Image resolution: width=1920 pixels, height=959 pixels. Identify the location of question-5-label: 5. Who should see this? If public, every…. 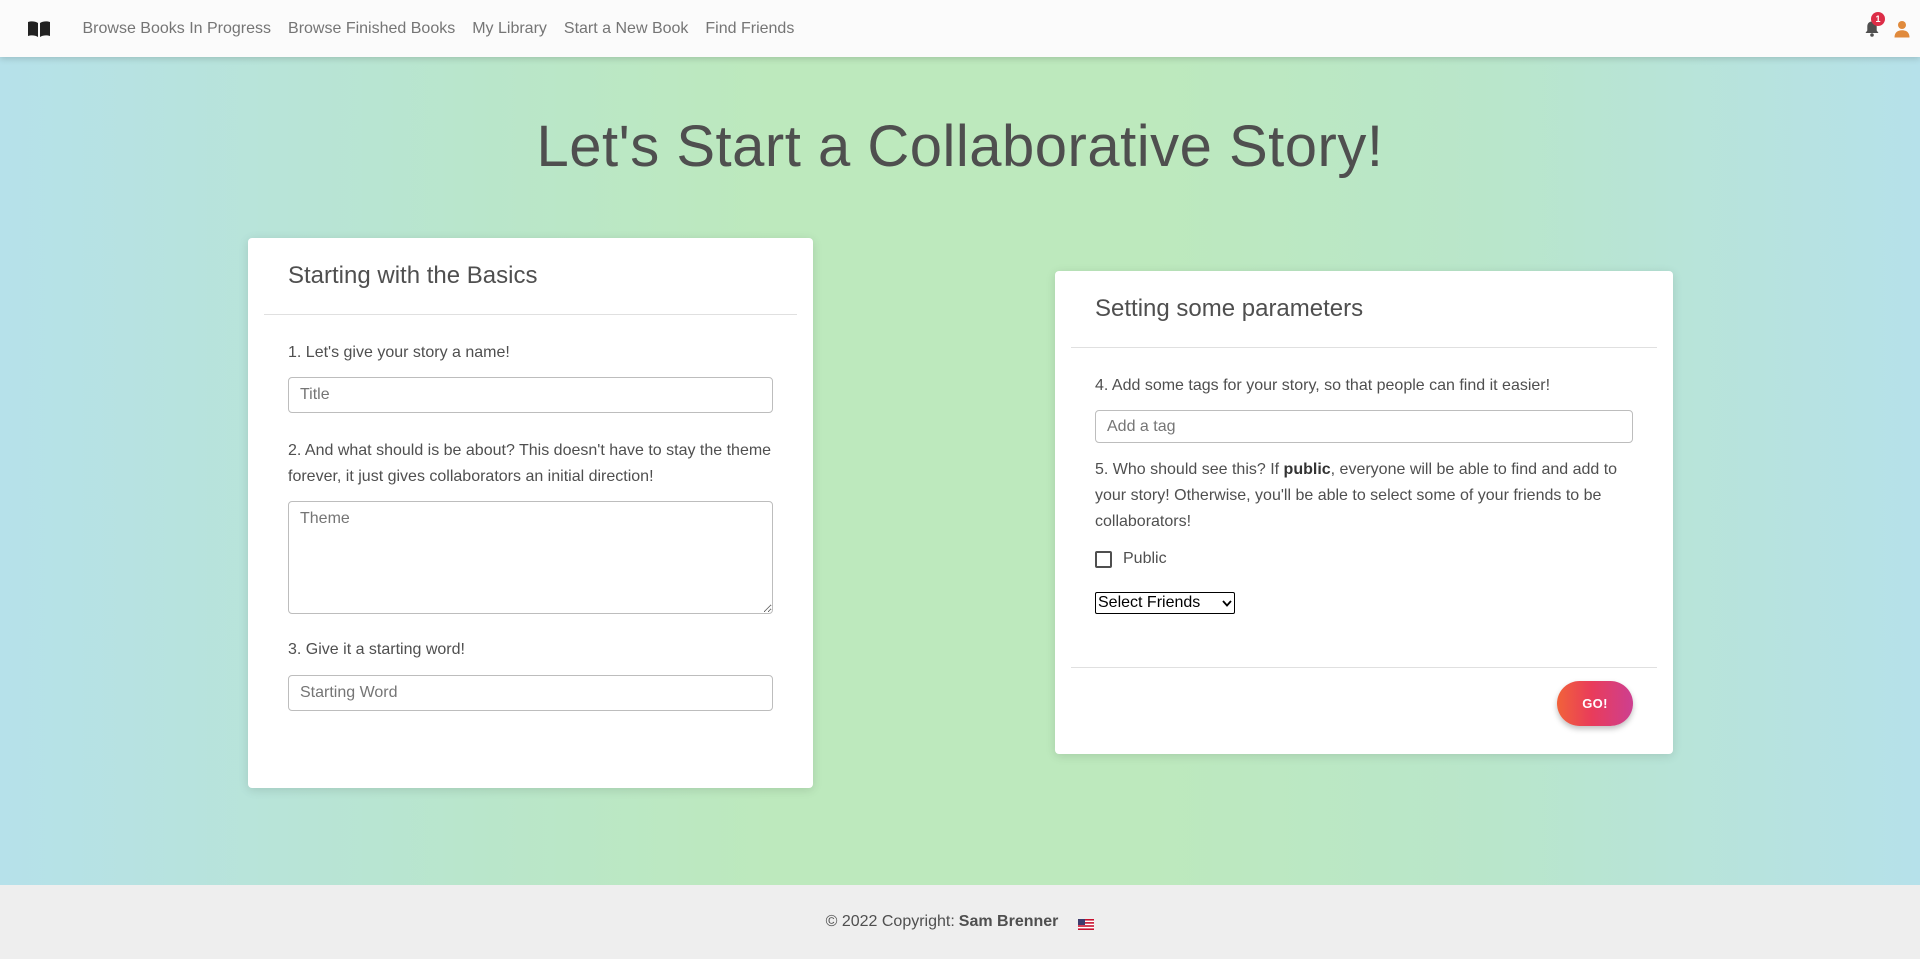
(1364, 496).